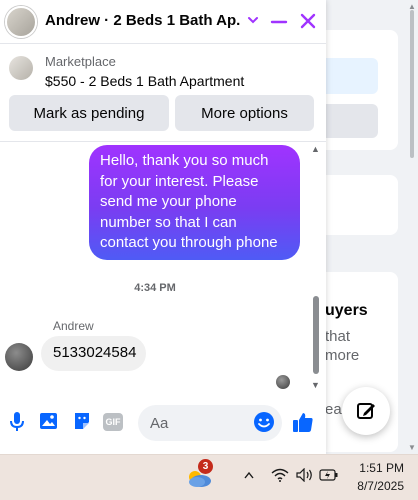 The image size is (418, 500). What do you see at coordinates (412, 227) in the screenshot?
I see `page-scrollbar: ▲ ▼` at bounding box center [412, 227].